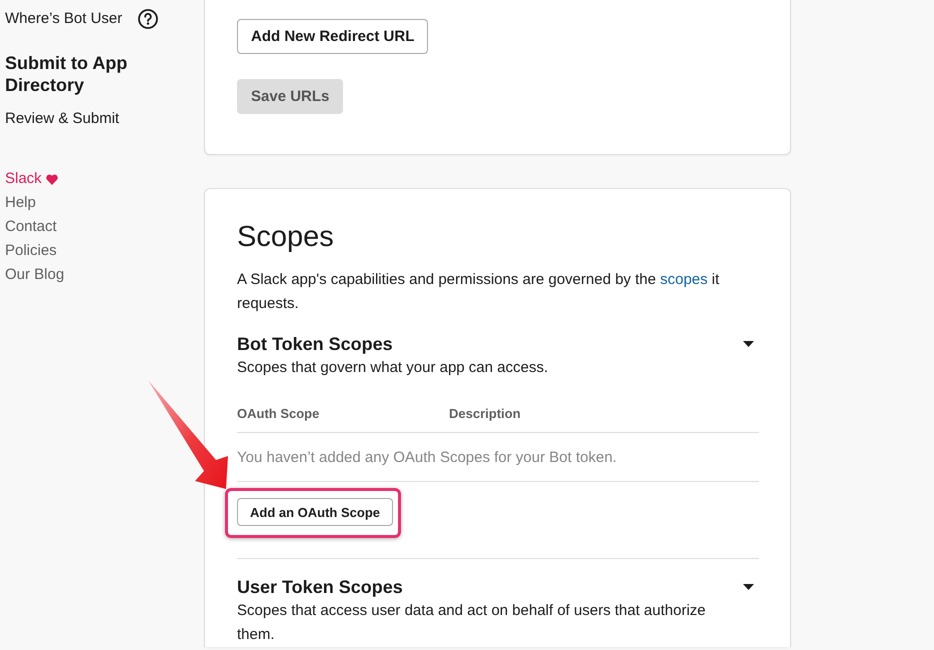  Describe the element at coordinates (485, 414) in the screenshot. I see `column-header: Description` at that location.